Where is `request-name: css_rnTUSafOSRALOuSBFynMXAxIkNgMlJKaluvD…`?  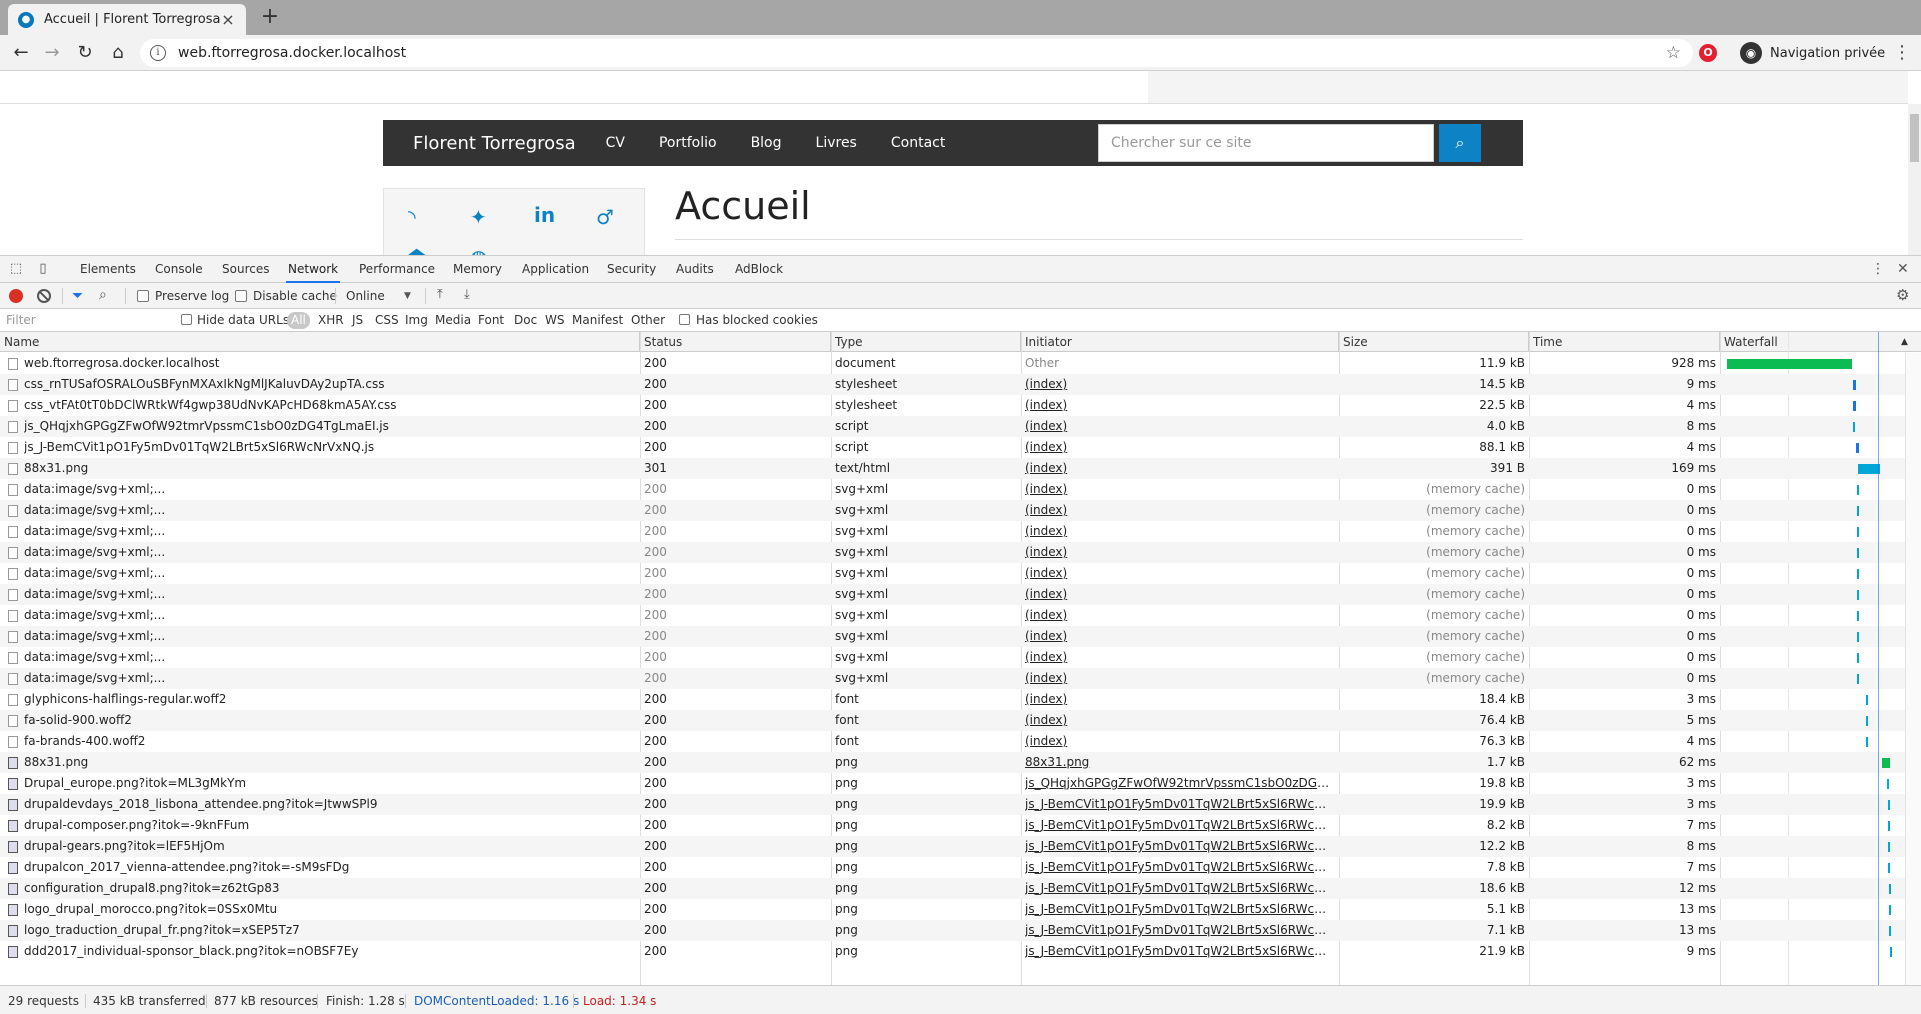
request-name: css_rnTUSafOSRALOuSBFynMXAxIkNgMlJKaluvD… is located at coordinates (330, 384).